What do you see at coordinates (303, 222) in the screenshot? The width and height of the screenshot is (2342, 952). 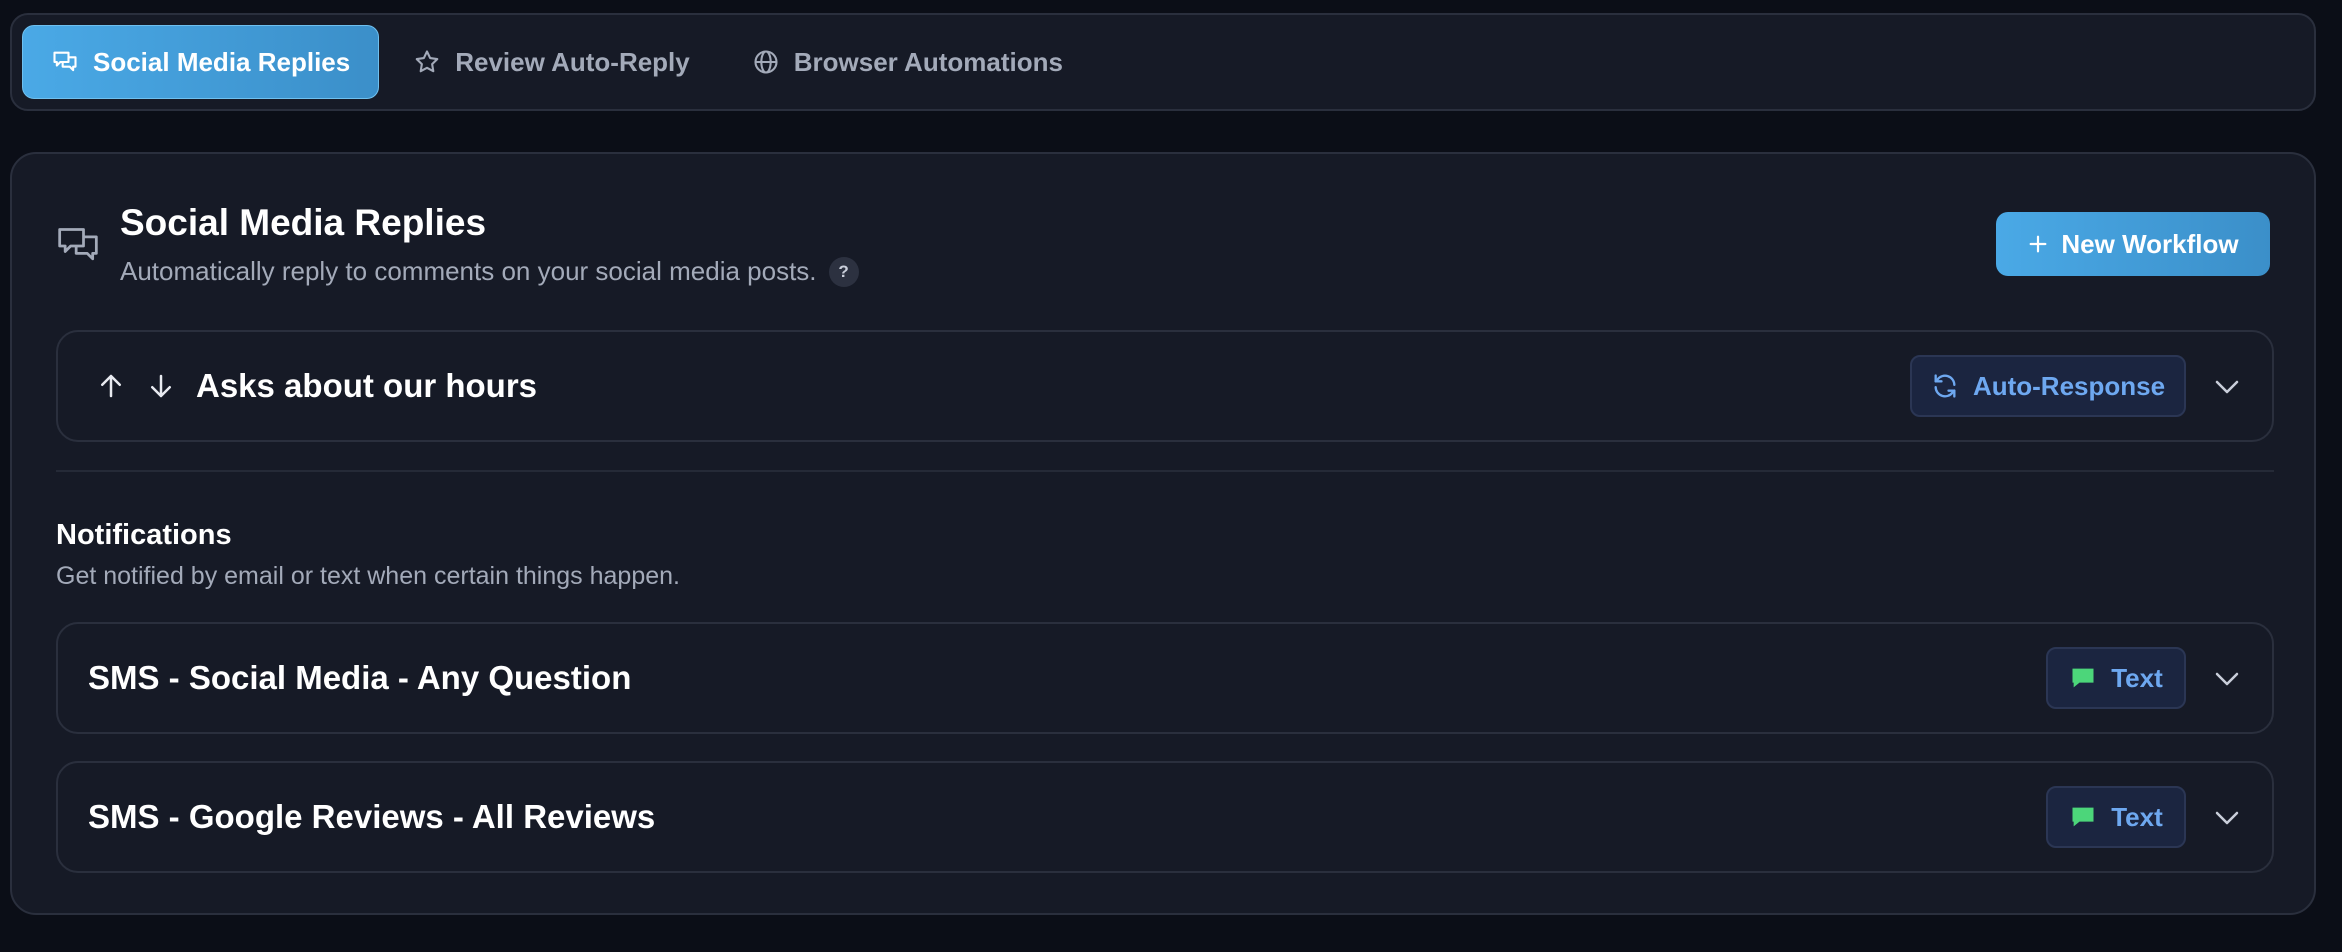 I see `page-title: Social Media Replies` at bounding box center [303, 222].